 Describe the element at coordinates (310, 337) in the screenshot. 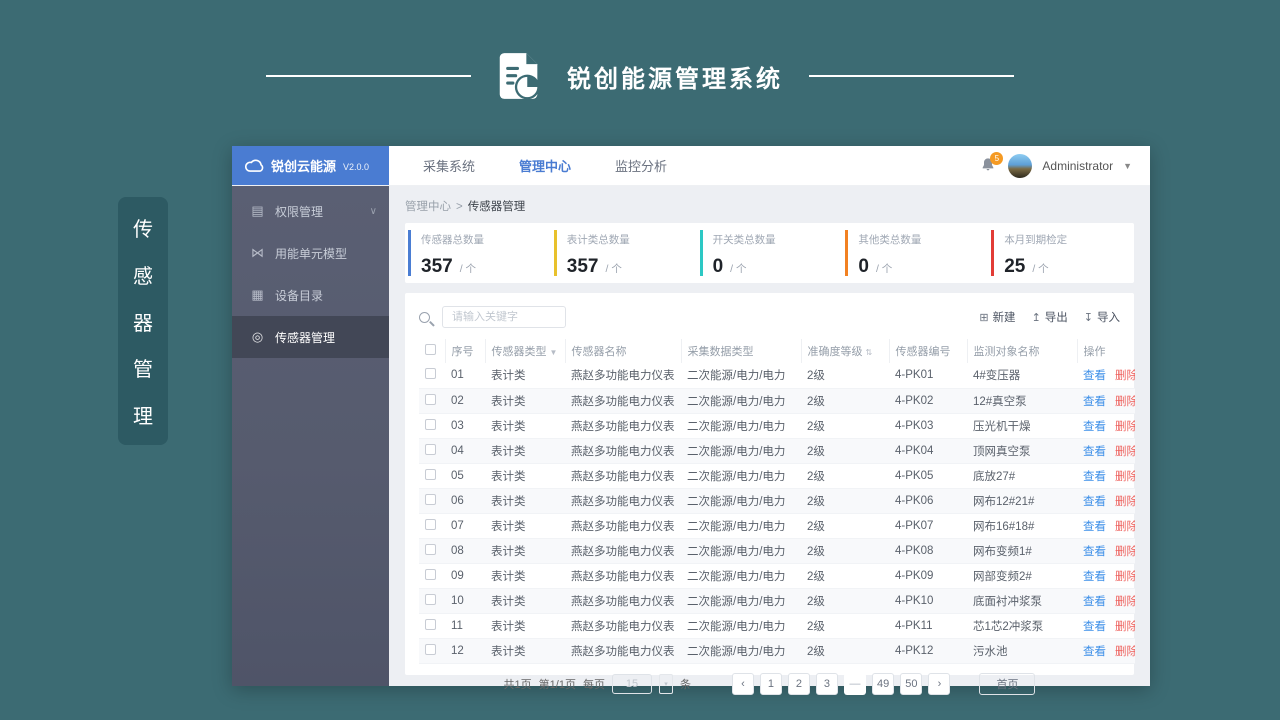

I see `sidebar-item-3: ◎ 传感器管理` at that location.